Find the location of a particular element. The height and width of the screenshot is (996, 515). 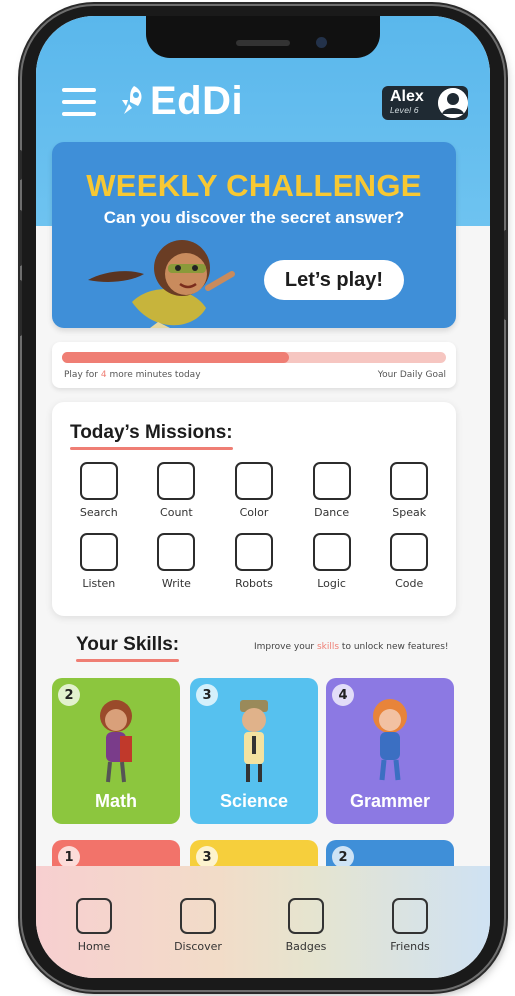

rocket-logo-icon is located at coordinates (132, 100).